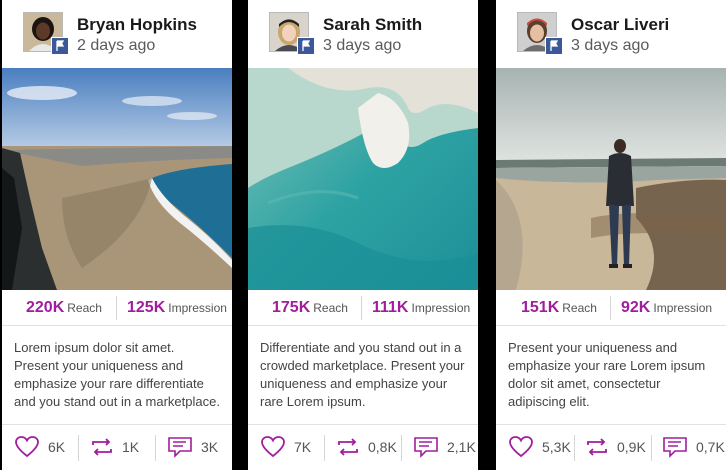  What do you see at coordinates (540, 307) in the screenshot?
I see `reach-value: 151K` at bounding box center [540, 307].